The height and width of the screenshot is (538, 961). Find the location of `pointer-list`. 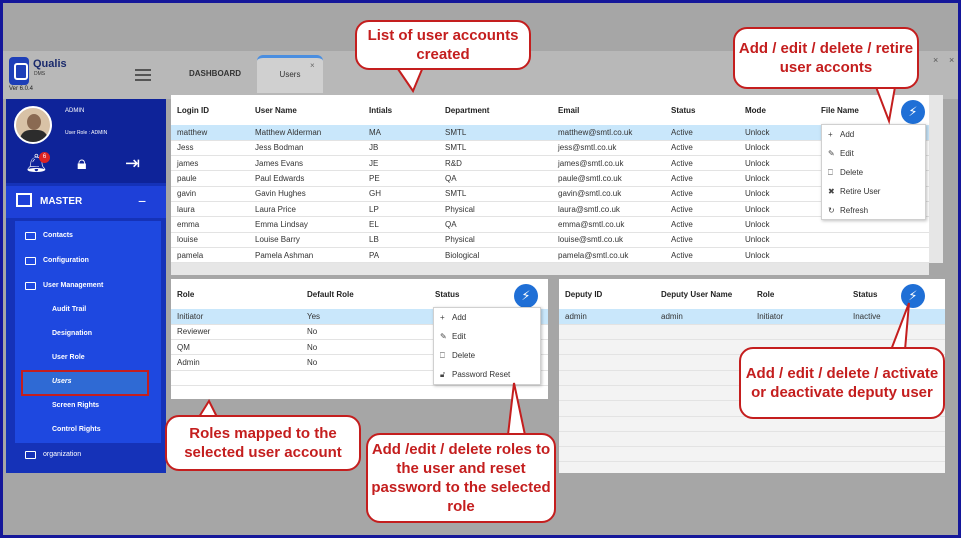

pointer-list is located at coordinates (410, 80).